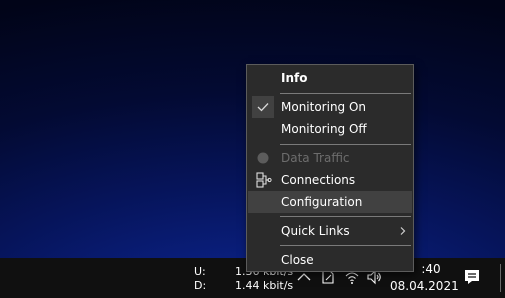 The image size is (505, 298). I want to click on menu-item-monitoring-off-label: Monitoring Off, so click(324, 129).